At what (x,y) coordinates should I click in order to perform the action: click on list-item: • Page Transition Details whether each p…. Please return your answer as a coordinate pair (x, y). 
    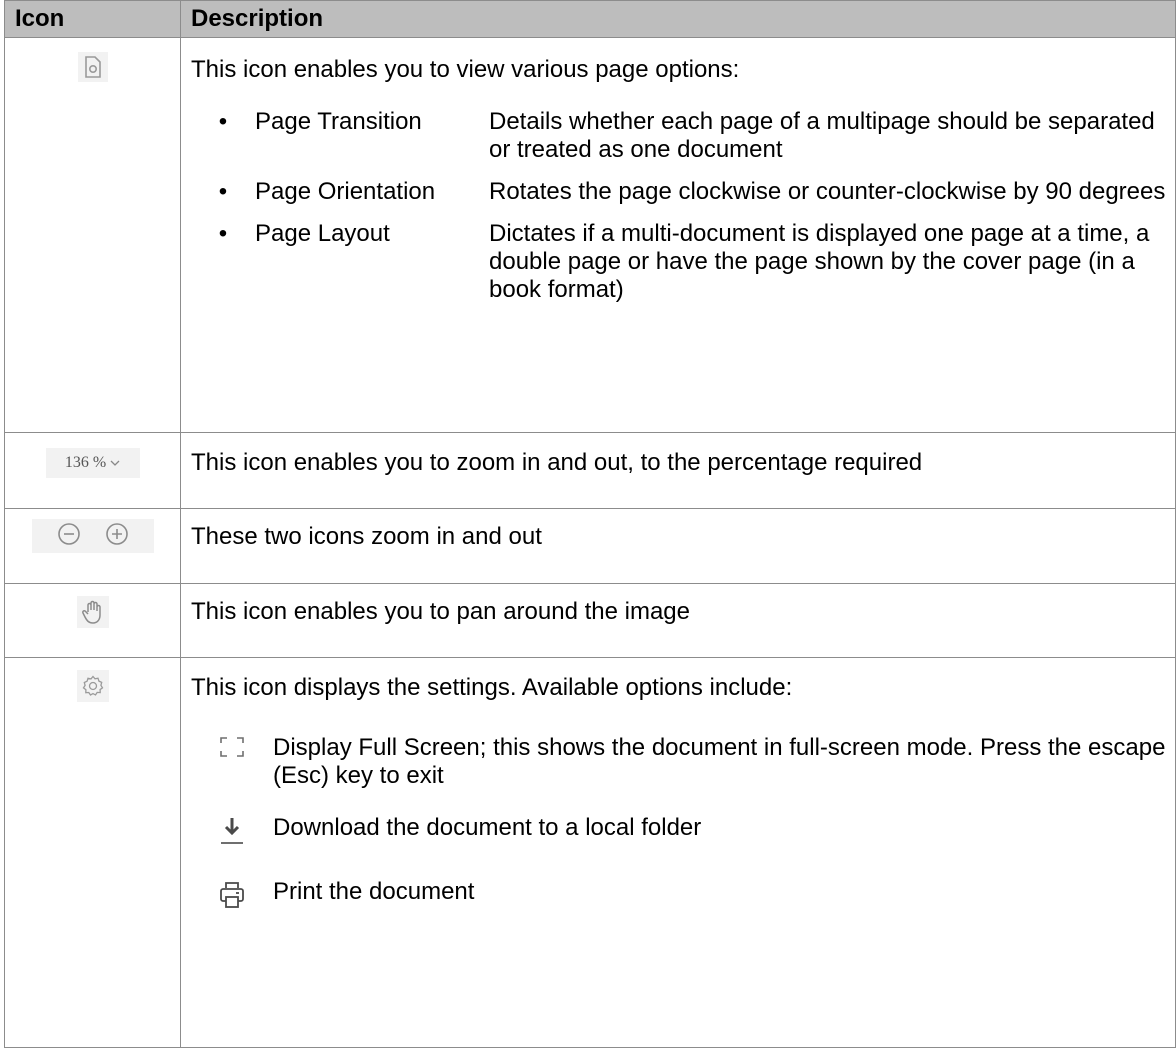
    Looking at the image, I should click on (683, 136).